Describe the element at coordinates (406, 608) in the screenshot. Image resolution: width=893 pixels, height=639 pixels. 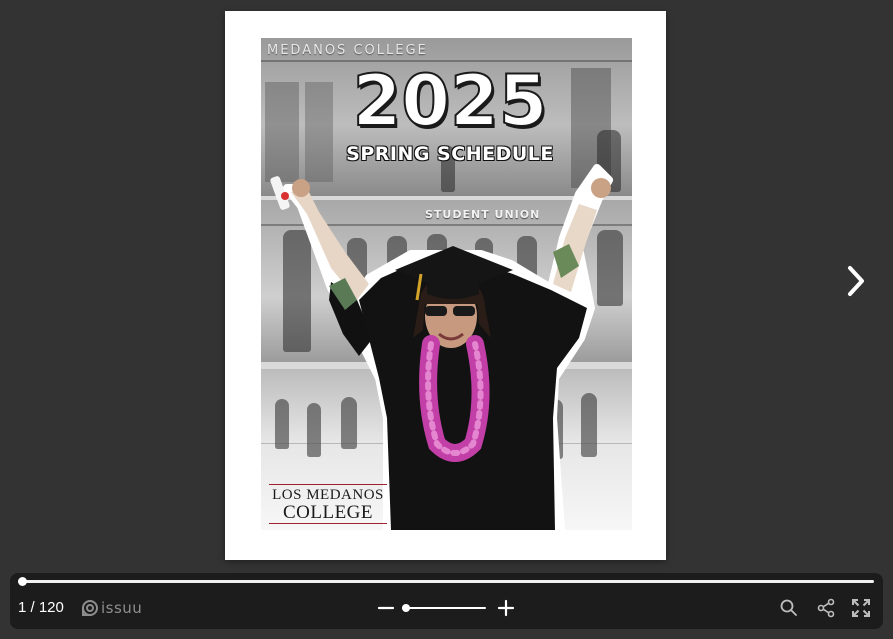
I see `zoom-slider-handle` at that location.